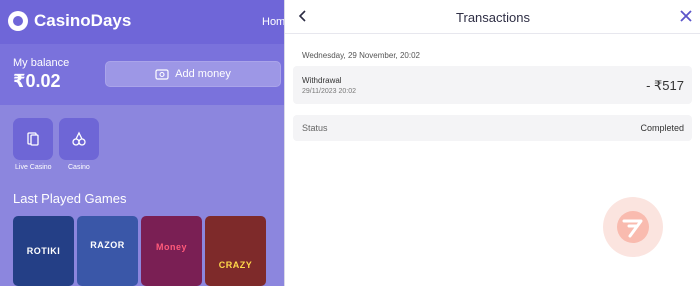  What do you see at coordinates (83, 20) in the screenshot?
I see `brand-name: CasinoDays` at bounding box center [83, 20].